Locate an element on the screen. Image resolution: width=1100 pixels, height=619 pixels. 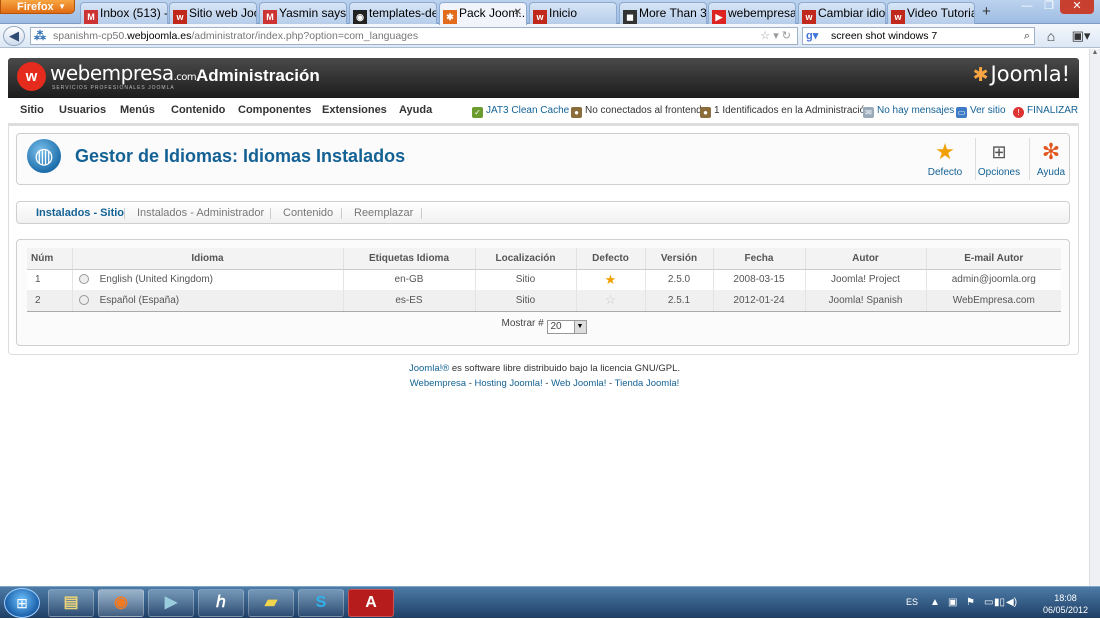
firefox-taskbar-icon: ◉ is located at coordinates (121, 603).